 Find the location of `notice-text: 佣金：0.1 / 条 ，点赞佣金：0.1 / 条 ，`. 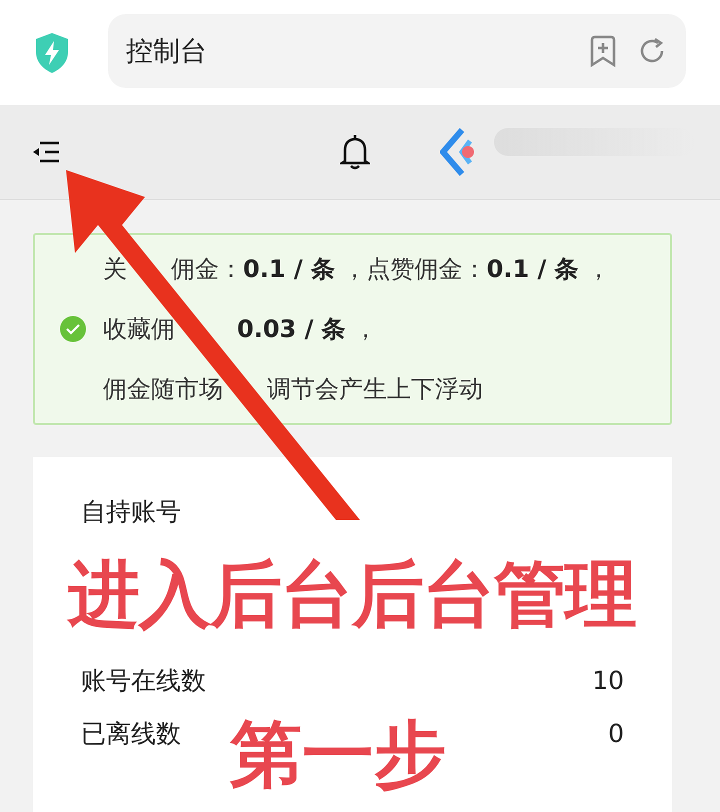

notice-text: 佣金：0.1 / 条 ，点赞佣金：0.1 / 条 ， is located at coordinates (390, 269).